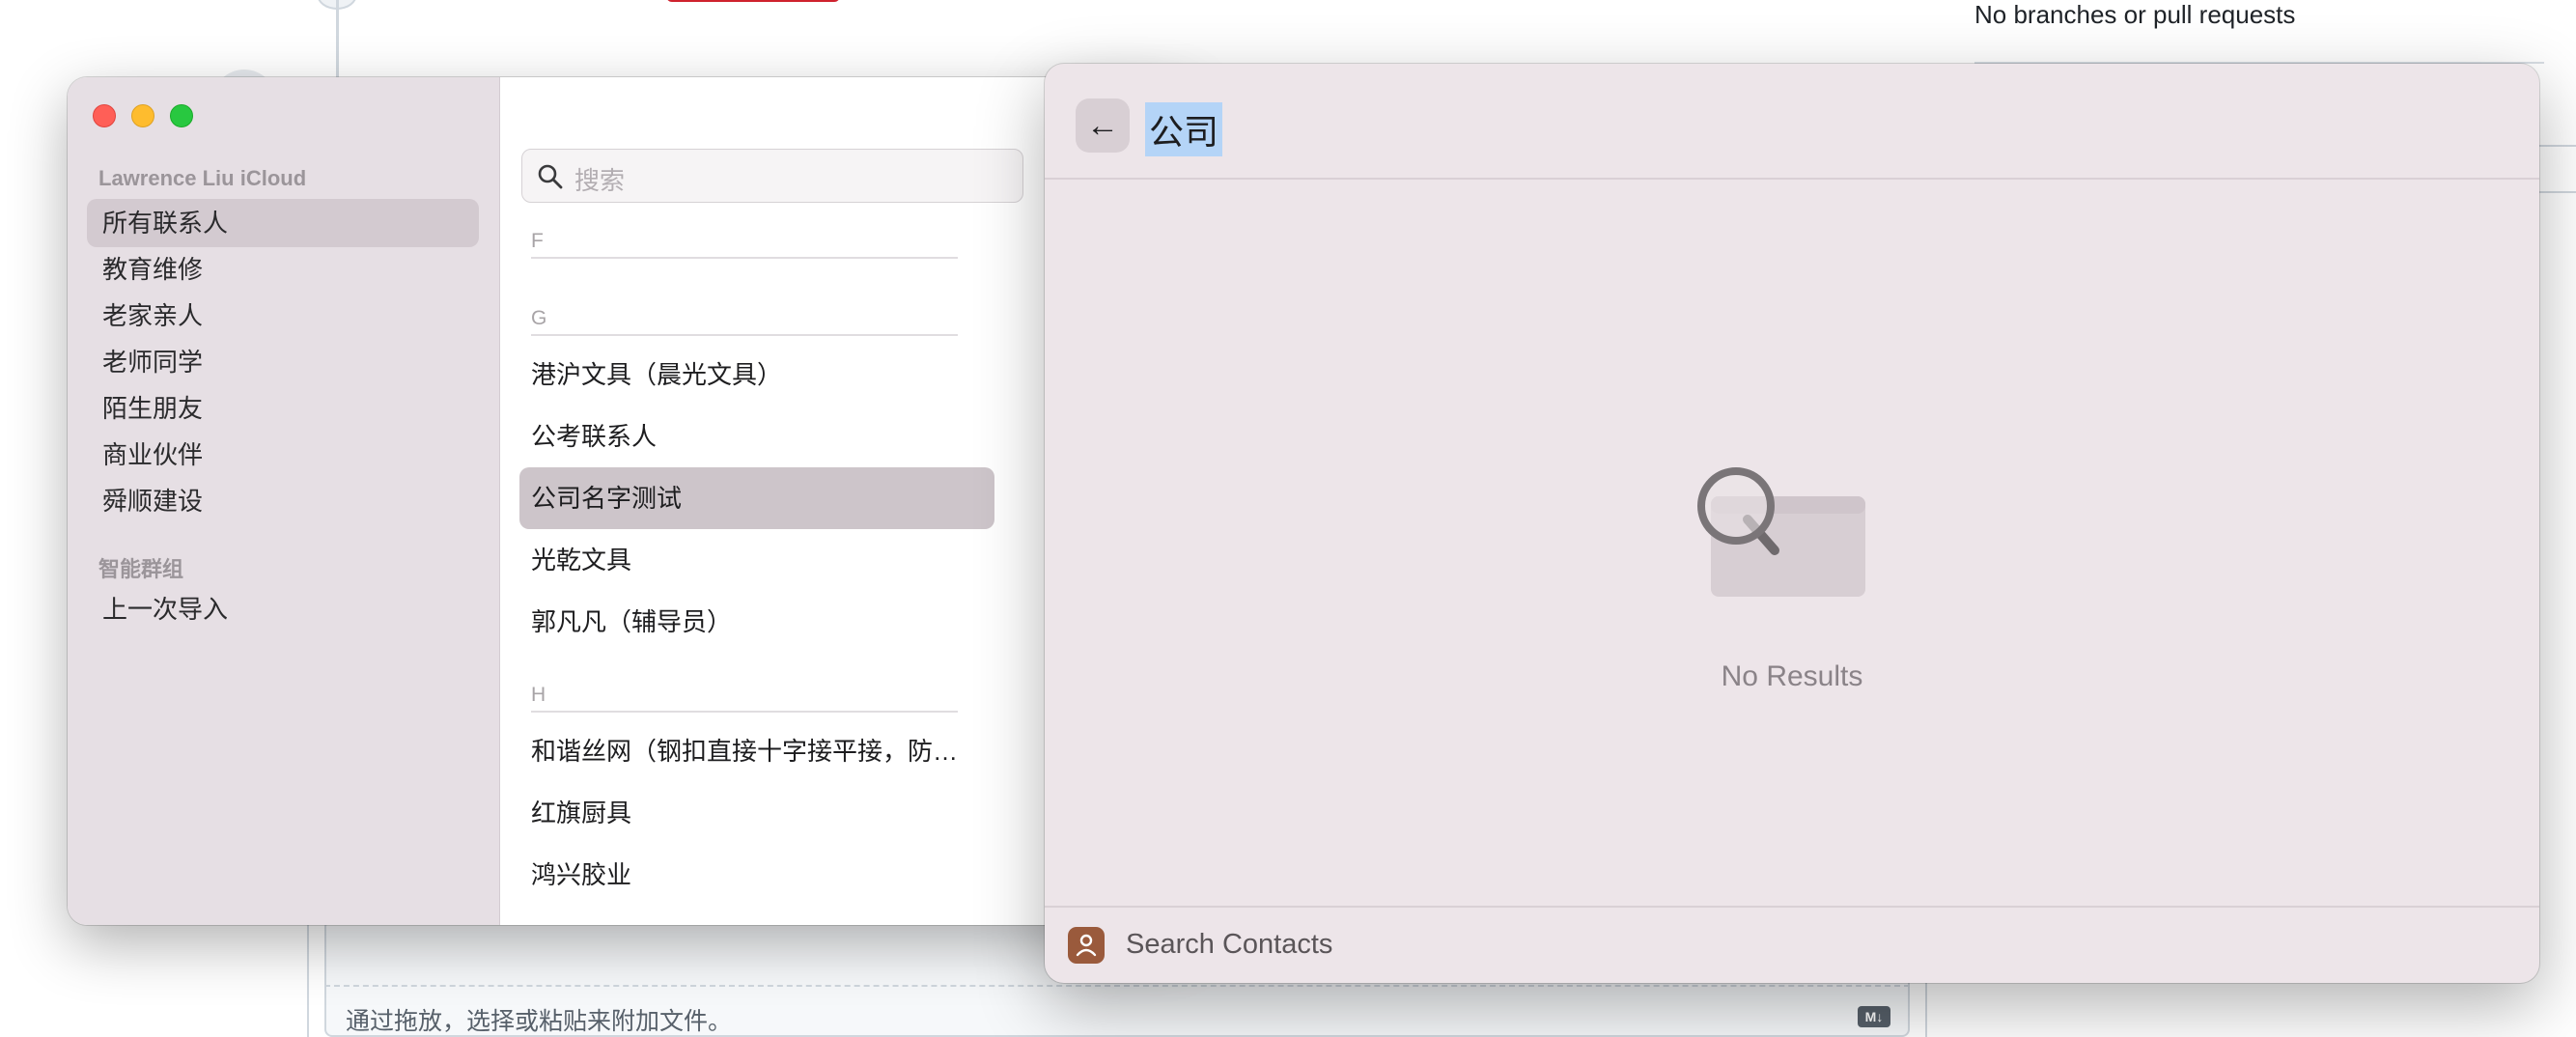  What do you see at coordinates (142, 115) in the screenshot?
I see `minimize-window-button` at bounding box center [142, 115].